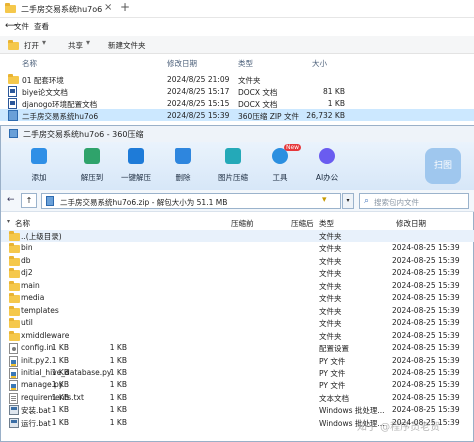 The height and width of the screenshot is (442, 474). I want to click on tool-label: AI办公, so click(327, 177).